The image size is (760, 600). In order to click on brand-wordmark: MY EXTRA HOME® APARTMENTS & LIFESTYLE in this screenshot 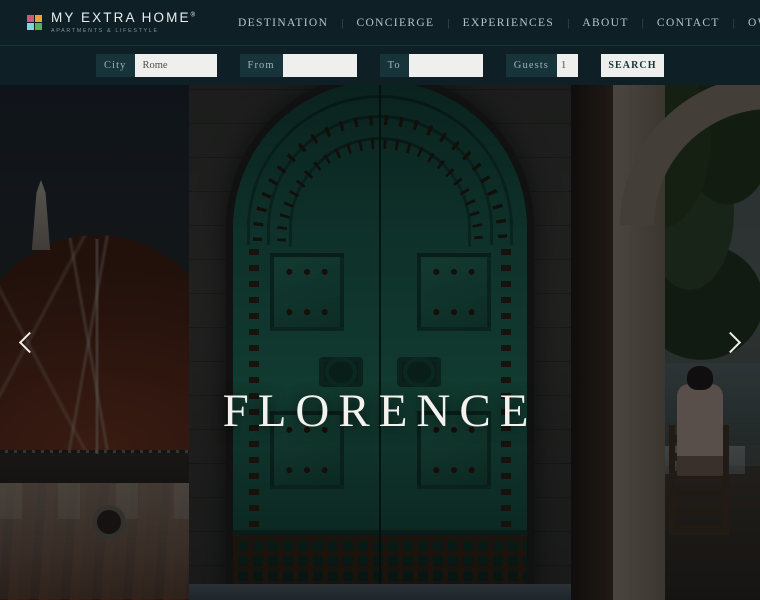, I will do `click(123, 22)`.